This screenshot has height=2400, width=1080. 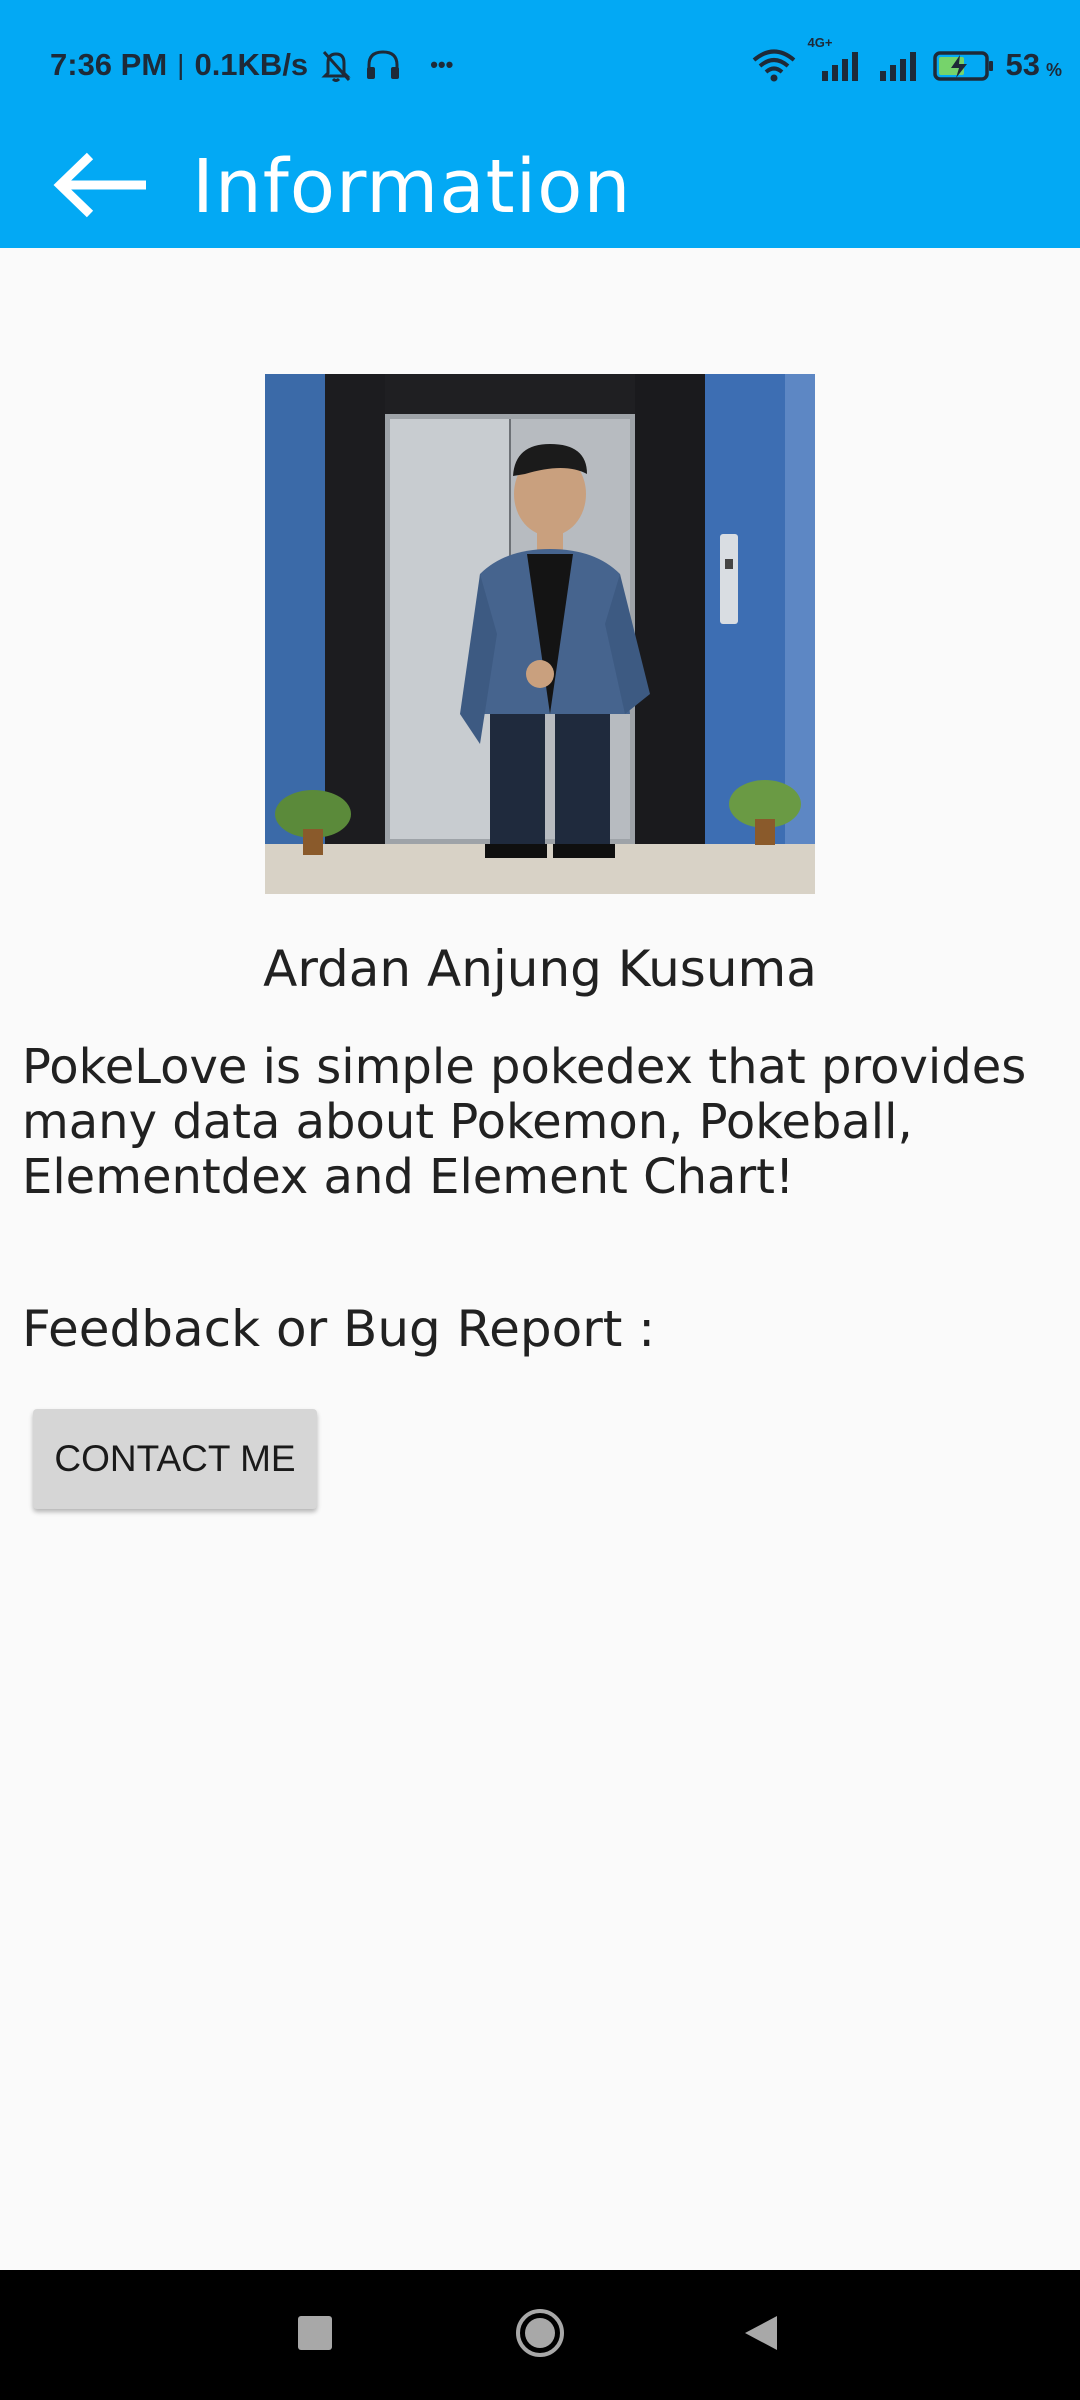 I want to click on battery-unit: %, so click(x=1053, y=69).